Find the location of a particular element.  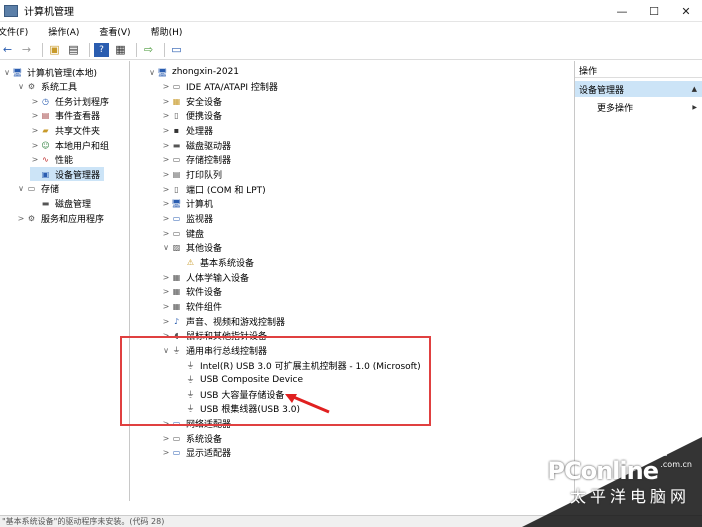

device-tree-item: > ▬ 磁盘驱动器 is located at coordinates (196, 145).